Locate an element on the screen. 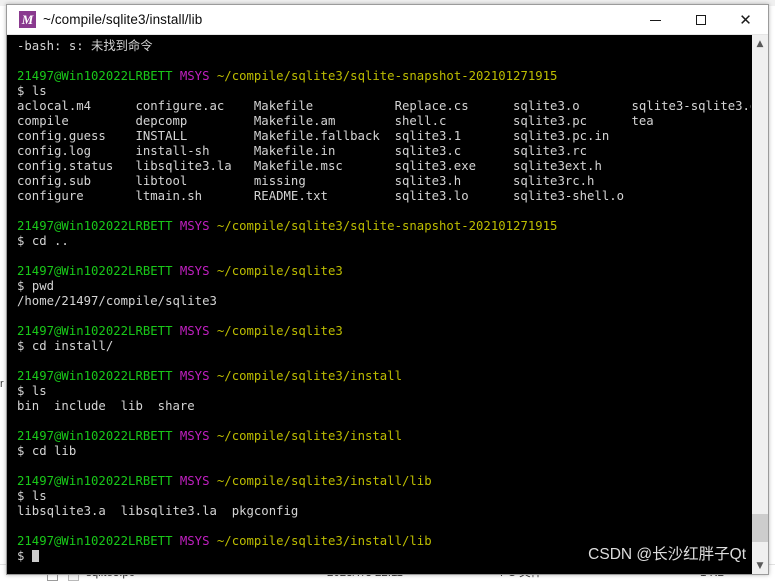  scroll-down-arrow-icon: ▼ is located at coordinates (760, 565).